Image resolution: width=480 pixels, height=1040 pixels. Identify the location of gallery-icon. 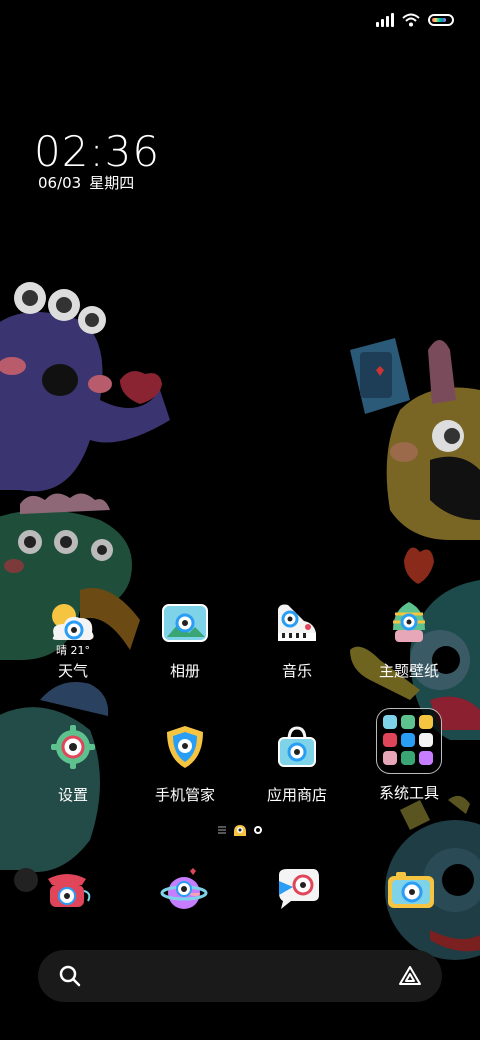
(185, 623).